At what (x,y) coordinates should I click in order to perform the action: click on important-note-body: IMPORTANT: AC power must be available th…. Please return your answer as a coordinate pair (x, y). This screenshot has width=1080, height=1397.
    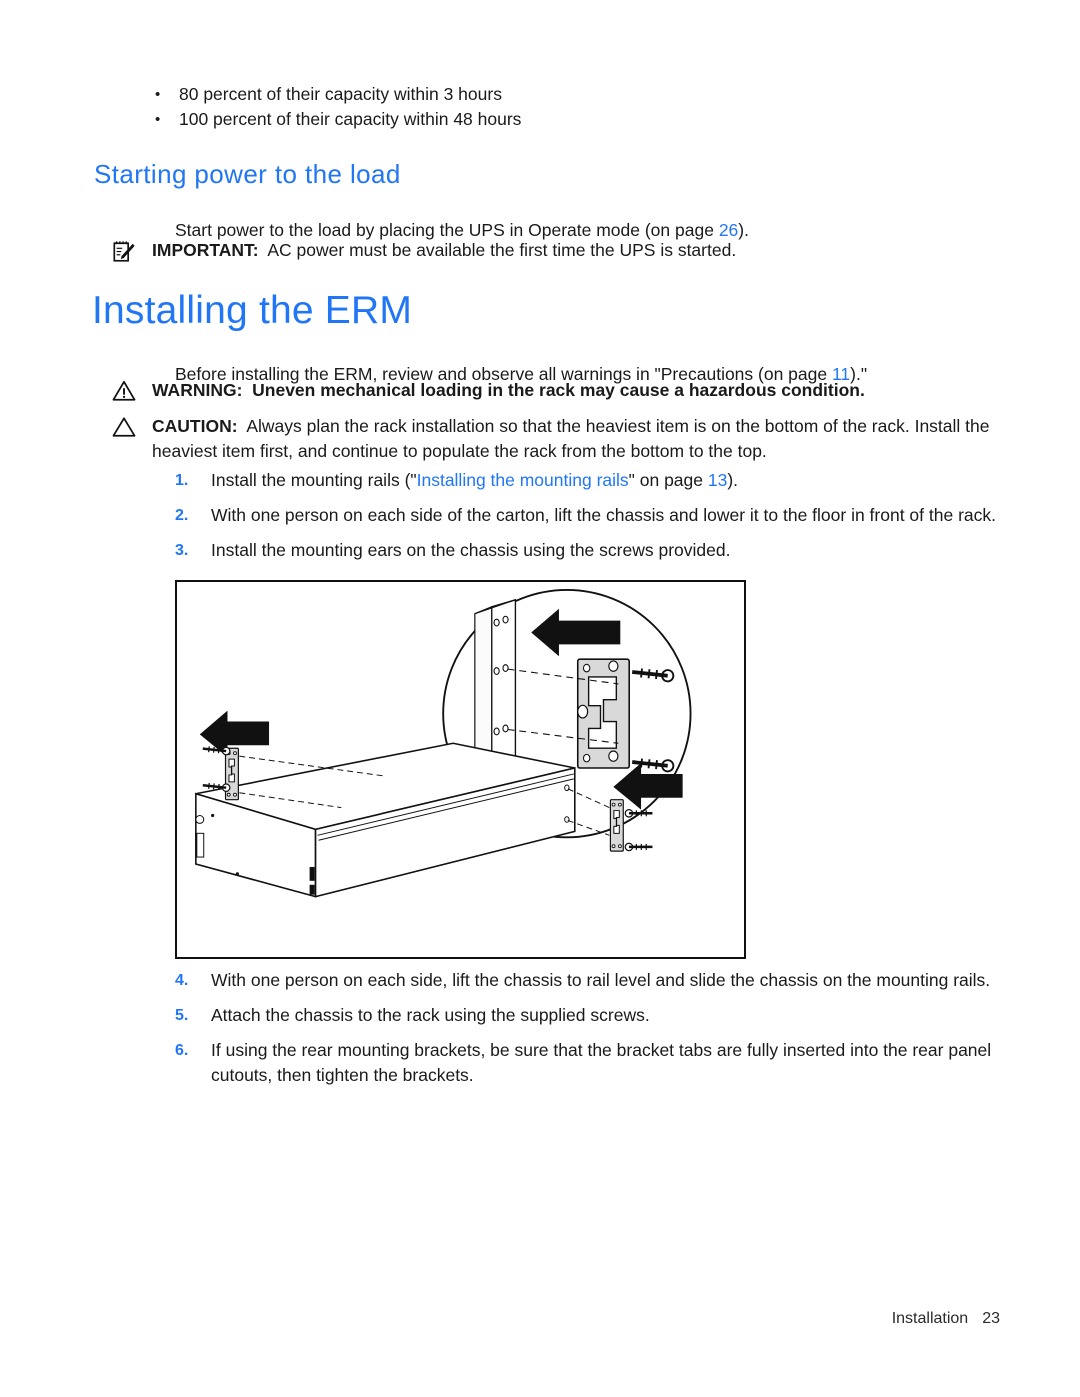
    Looking at the image, I should click on (572, 250).